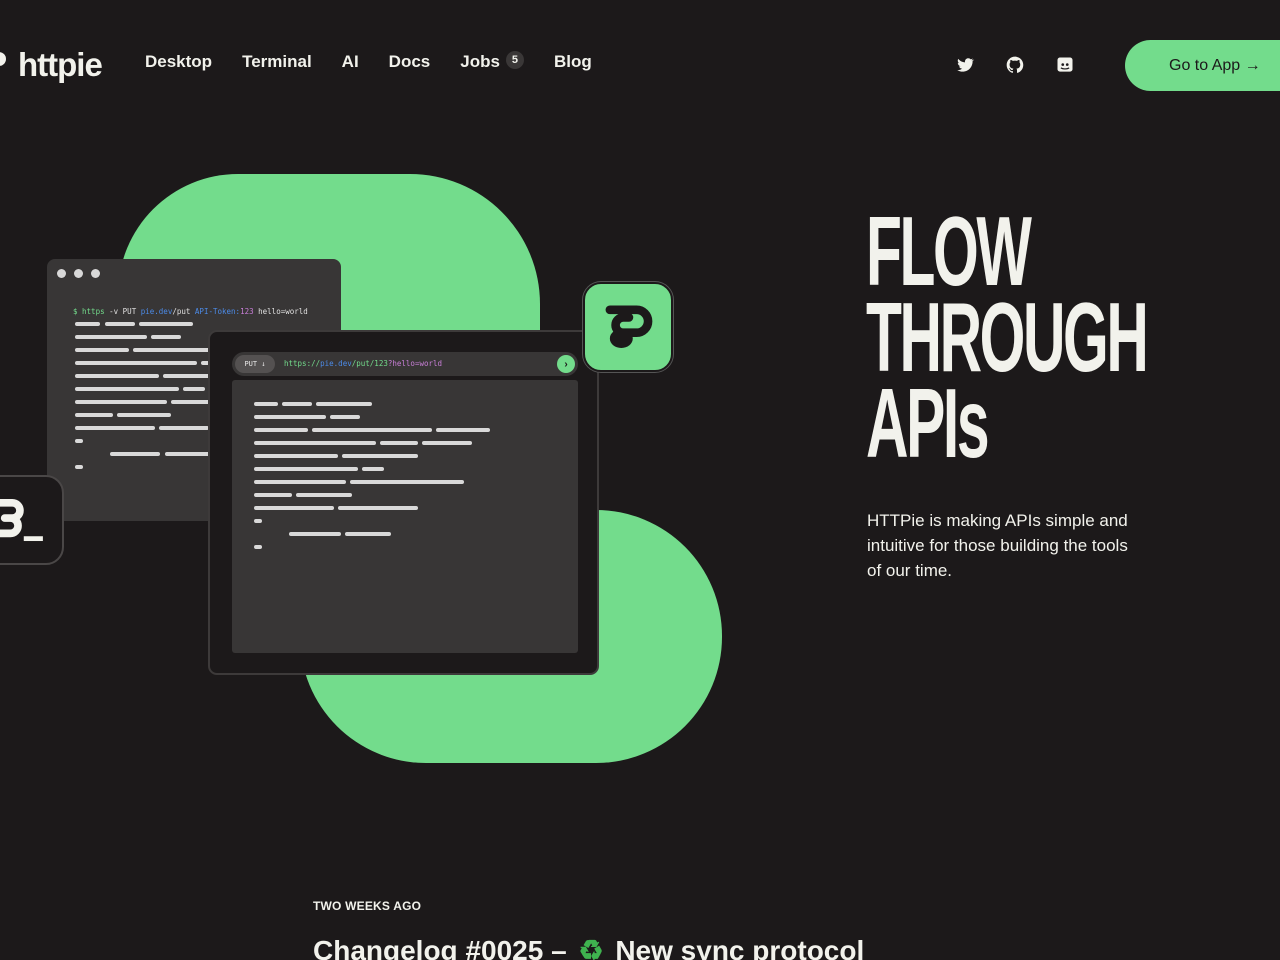  What do you see at coordinates (514, 60) in the screenshot?
I see `jobs-count-badge: 5` at bounding box center [514, 60].